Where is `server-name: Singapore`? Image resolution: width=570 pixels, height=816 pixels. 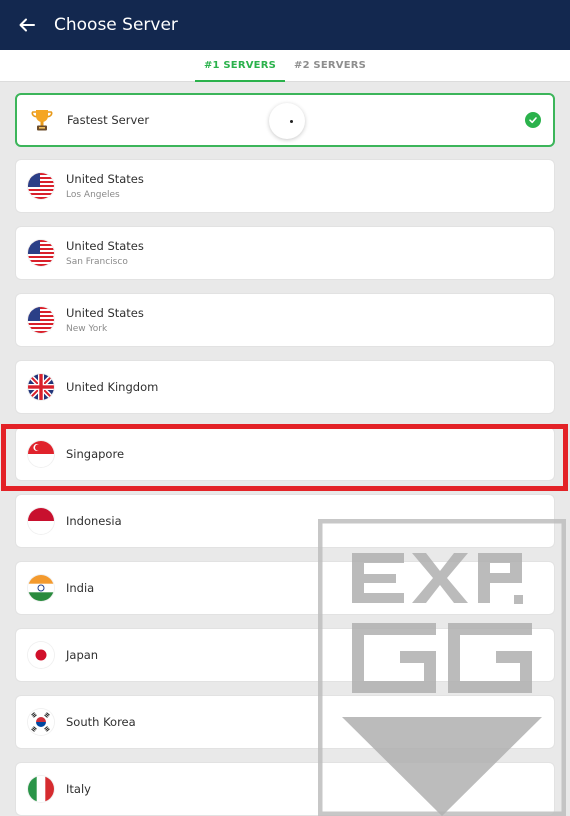 server-name: Singapore is located at coordinates (95, 454).